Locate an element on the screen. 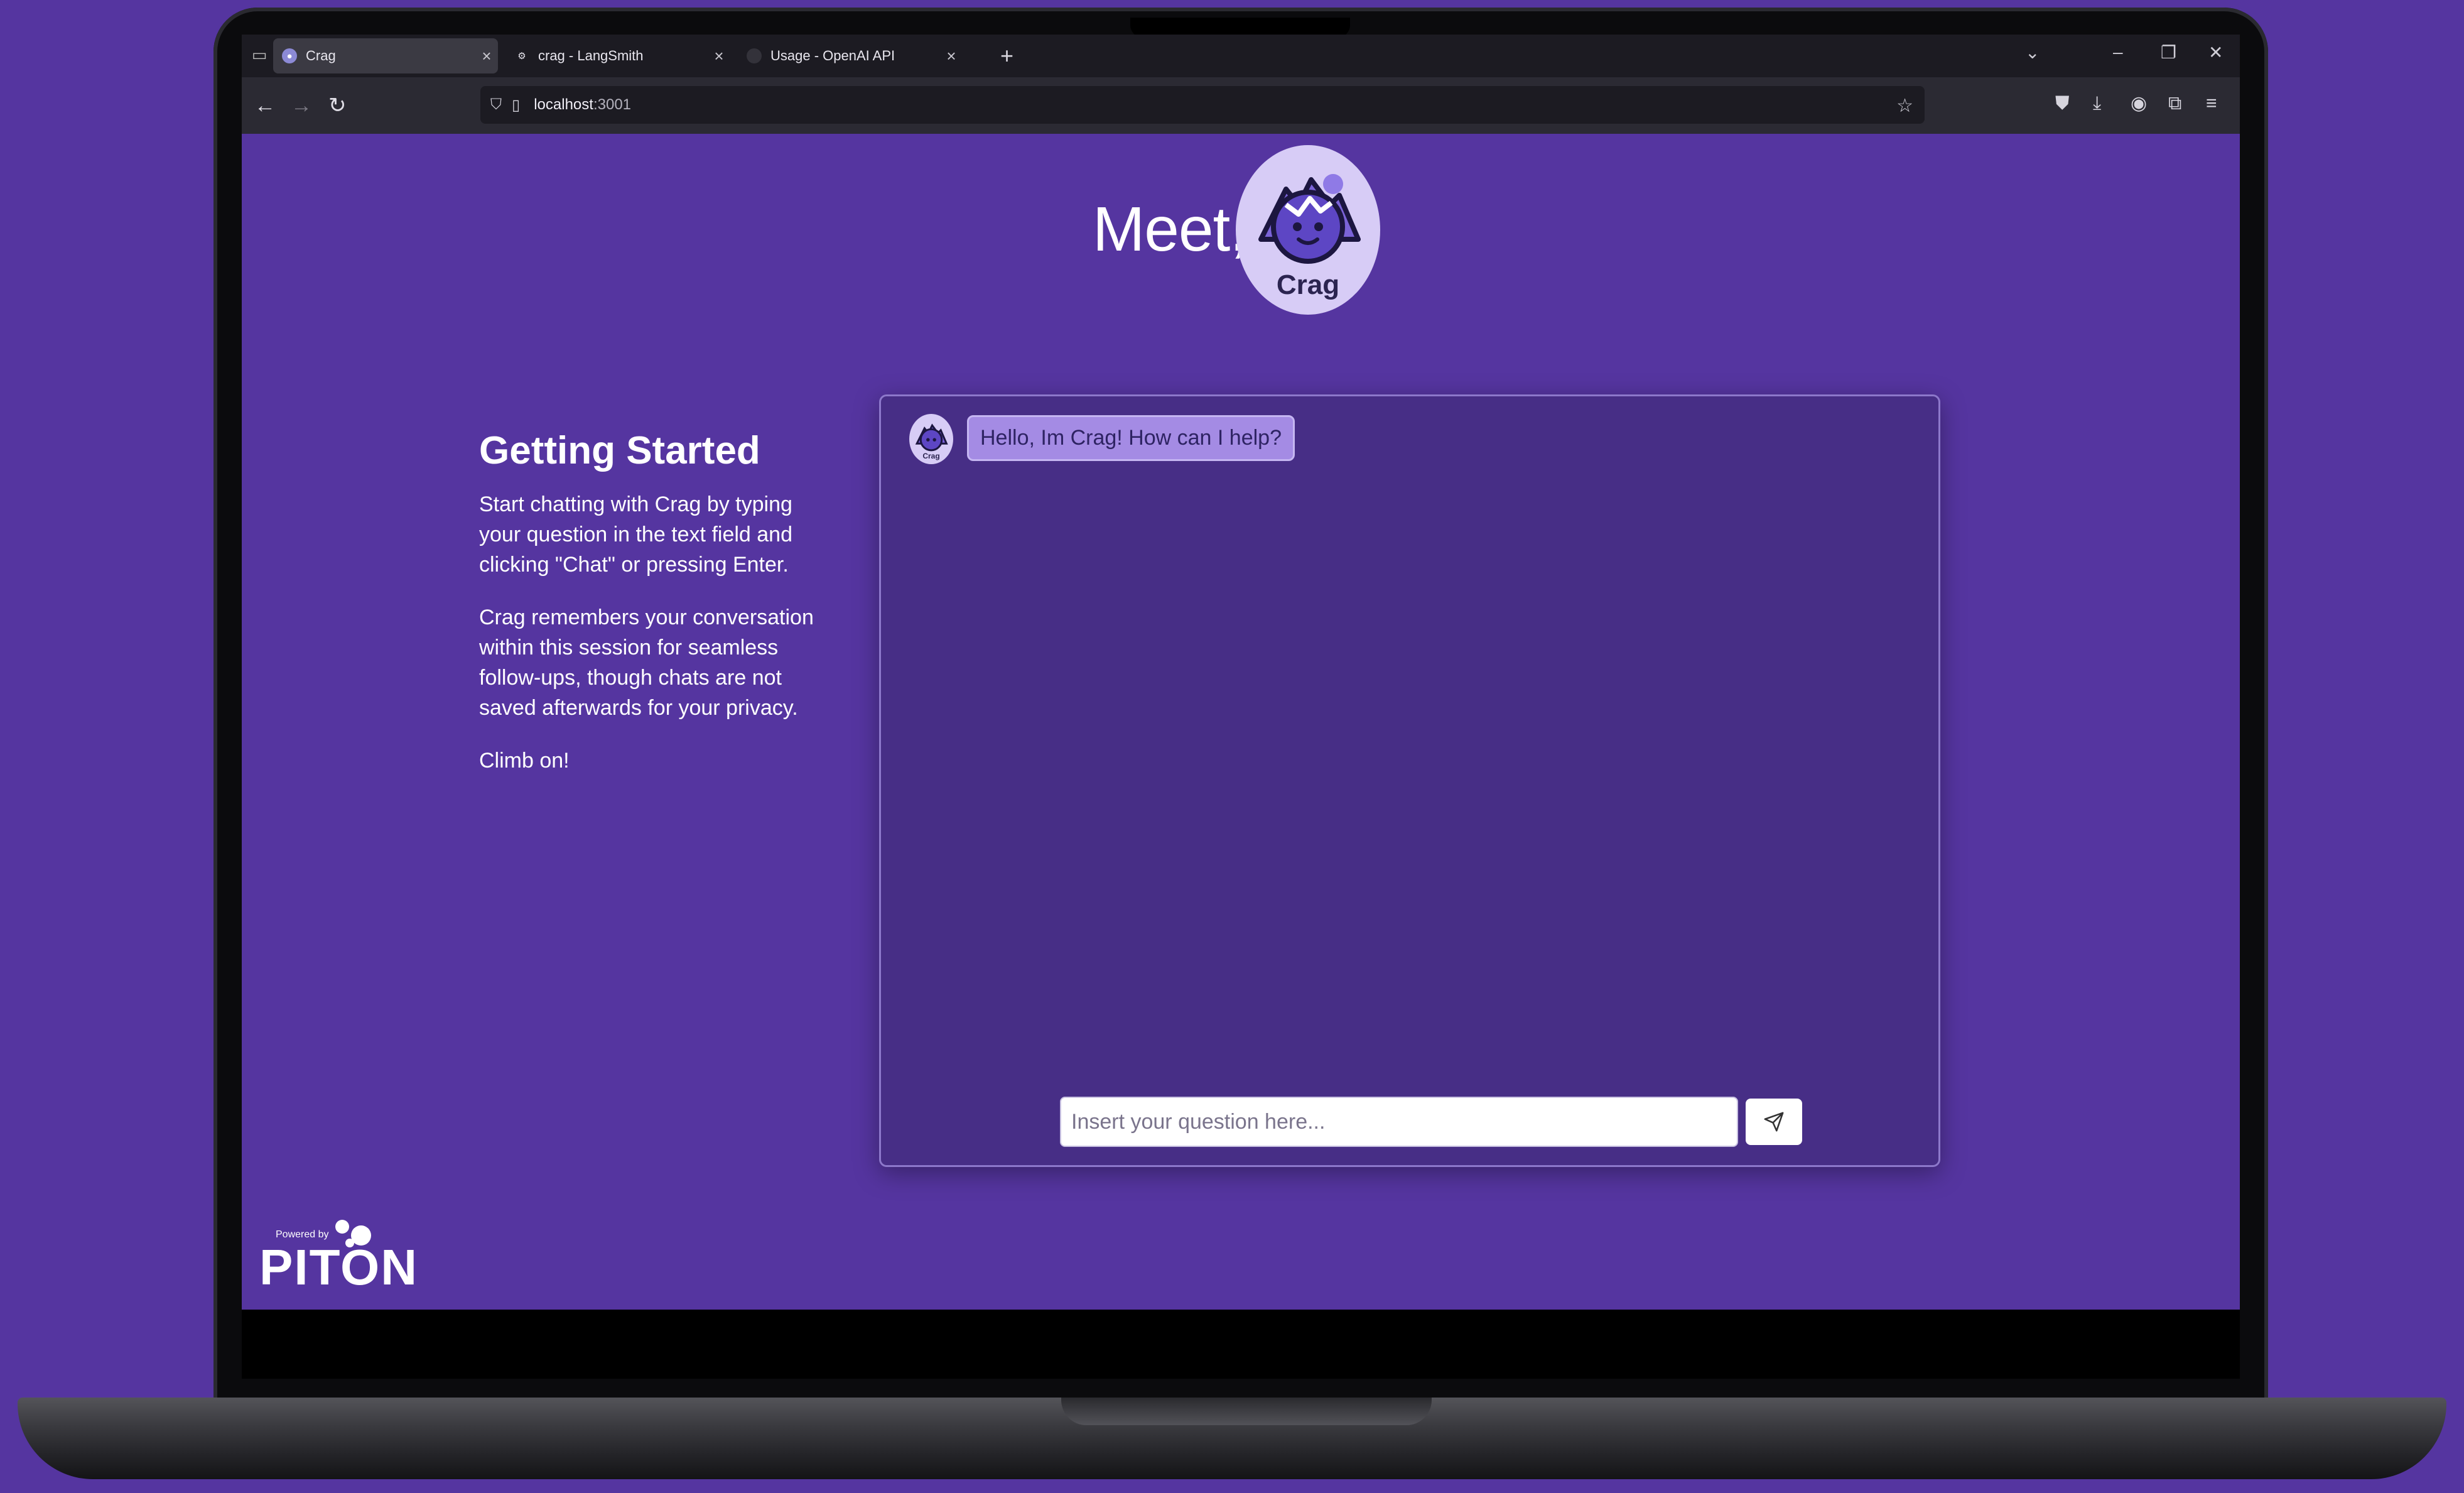 The height and width of the screenshot is (1493, 2464). screen-bezel is located at coordinates (1241, 1344).